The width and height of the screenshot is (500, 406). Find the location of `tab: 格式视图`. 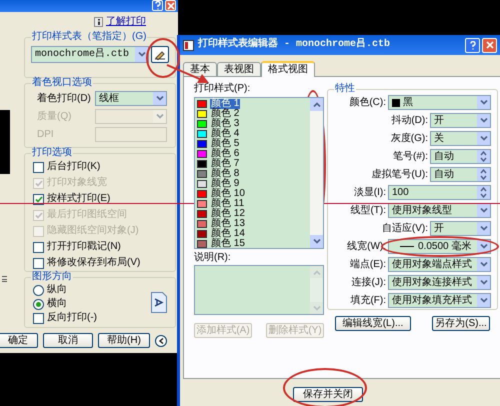

tab: 格式视图 is located at coordinates (288, 69).